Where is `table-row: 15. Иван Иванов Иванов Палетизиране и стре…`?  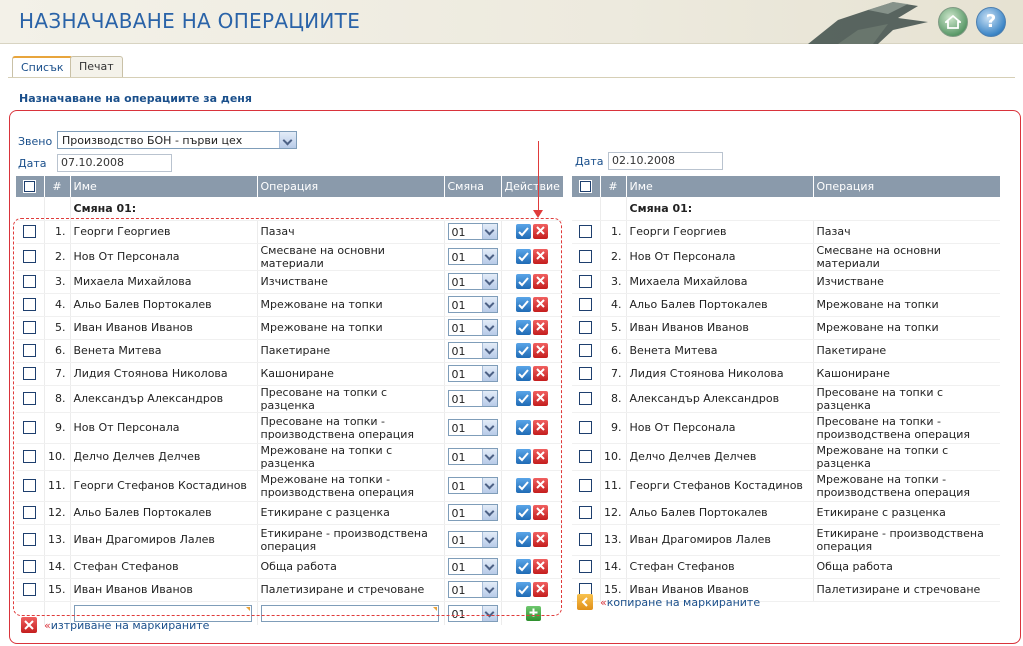
table-row: 15. Иван Иванов Иванов Палетизиране и стре… is located at coordinates (289, 590).